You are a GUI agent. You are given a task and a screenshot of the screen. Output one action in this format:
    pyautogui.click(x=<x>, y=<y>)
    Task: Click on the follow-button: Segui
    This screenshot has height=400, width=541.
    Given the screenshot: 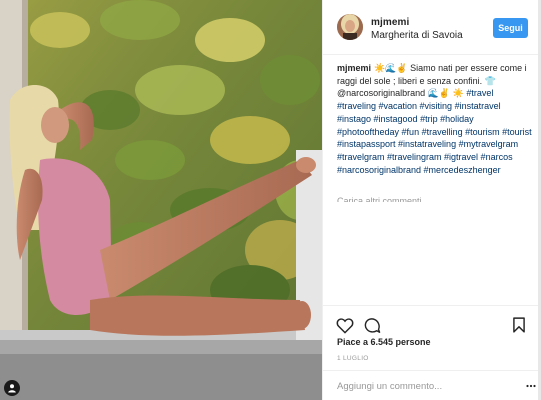 What is the action you would take?
    pyautogui.click(x=510, y=28)
    